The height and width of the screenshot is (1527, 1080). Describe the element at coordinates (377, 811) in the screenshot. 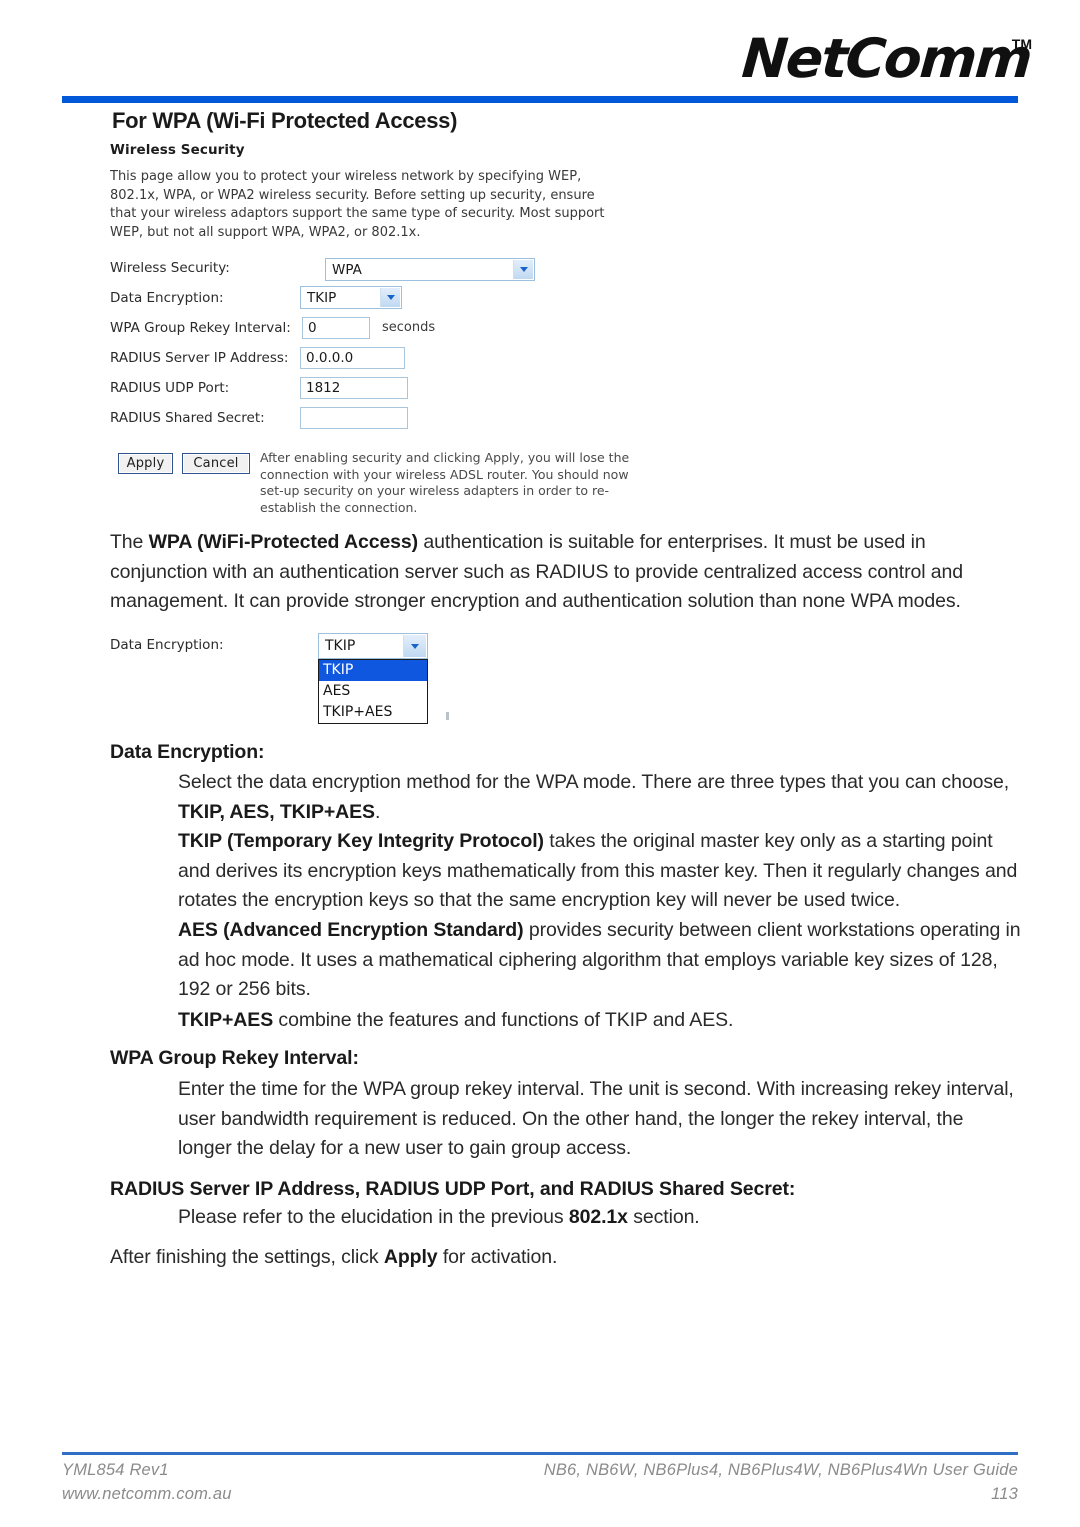

I see `de-part-c: .` at that location.